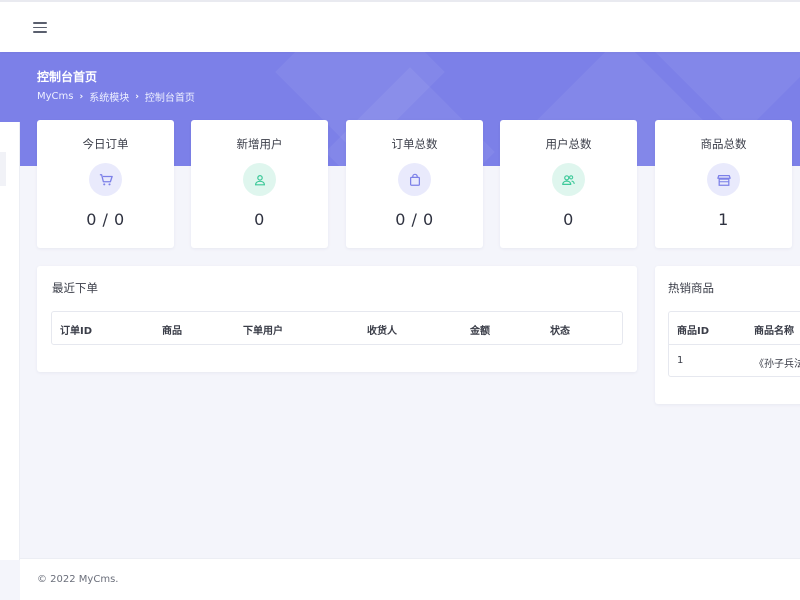 The width and height of the screenshot is (800, 600). I want to click on column-header-product-id: 商品ID, so click(693, 329).